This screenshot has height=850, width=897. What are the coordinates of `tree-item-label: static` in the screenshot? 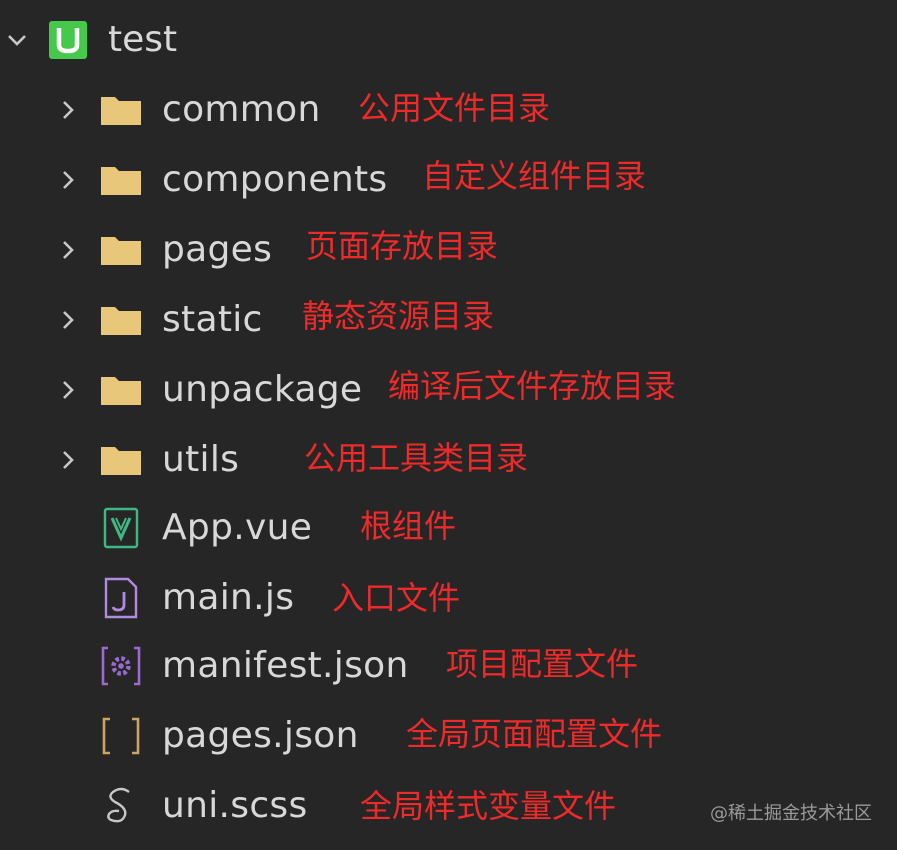 It's located at (212, 319).